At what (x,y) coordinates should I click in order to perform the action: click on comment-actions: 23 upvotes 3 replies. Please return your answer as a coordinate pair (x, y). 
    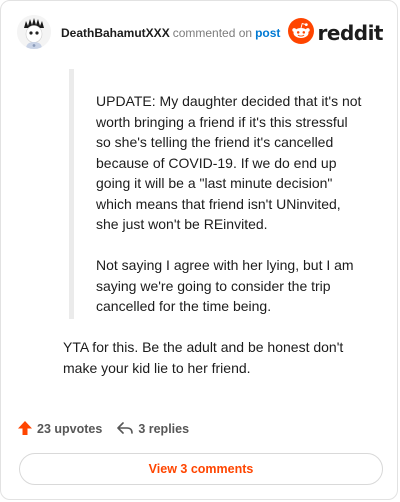
    Looking at the image, I should click on (103, 429).